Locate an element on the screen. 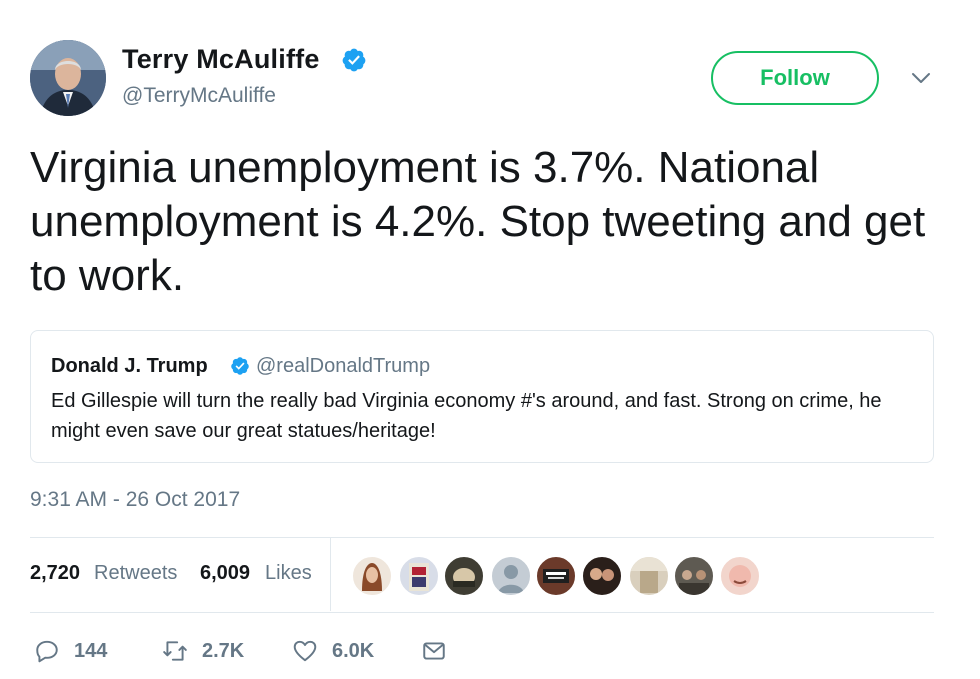 This screenshot has height=679, width=980. author-handle: @TerryMcAuliffe is located at coordinates (199, 96).